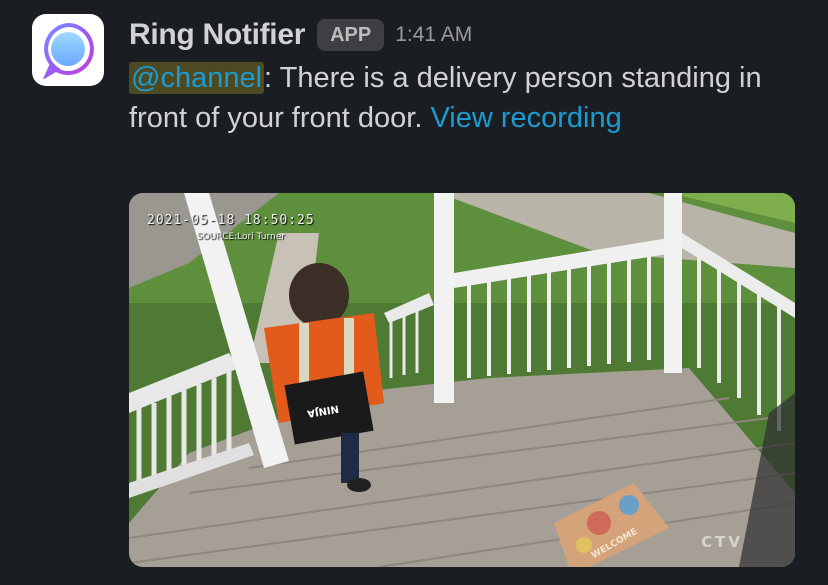 This screenshot has height=585, width=828. I want to click on message-timestamp: 1:41 AM, so click(433, 35).